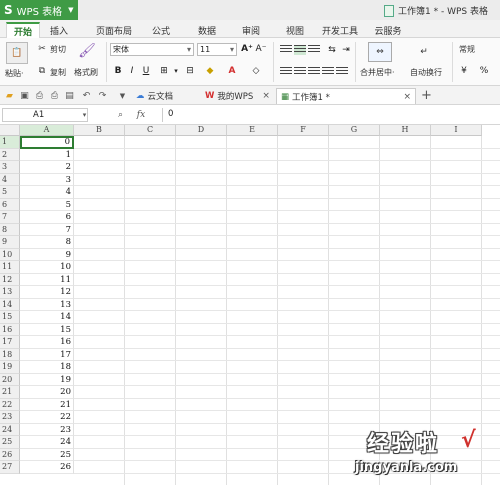 This screenshot has width=500, height=485. What do you see at coordinates (47, 354) in the screenshot?
I see `cell-a: 17` at bounding box center [47, 354].